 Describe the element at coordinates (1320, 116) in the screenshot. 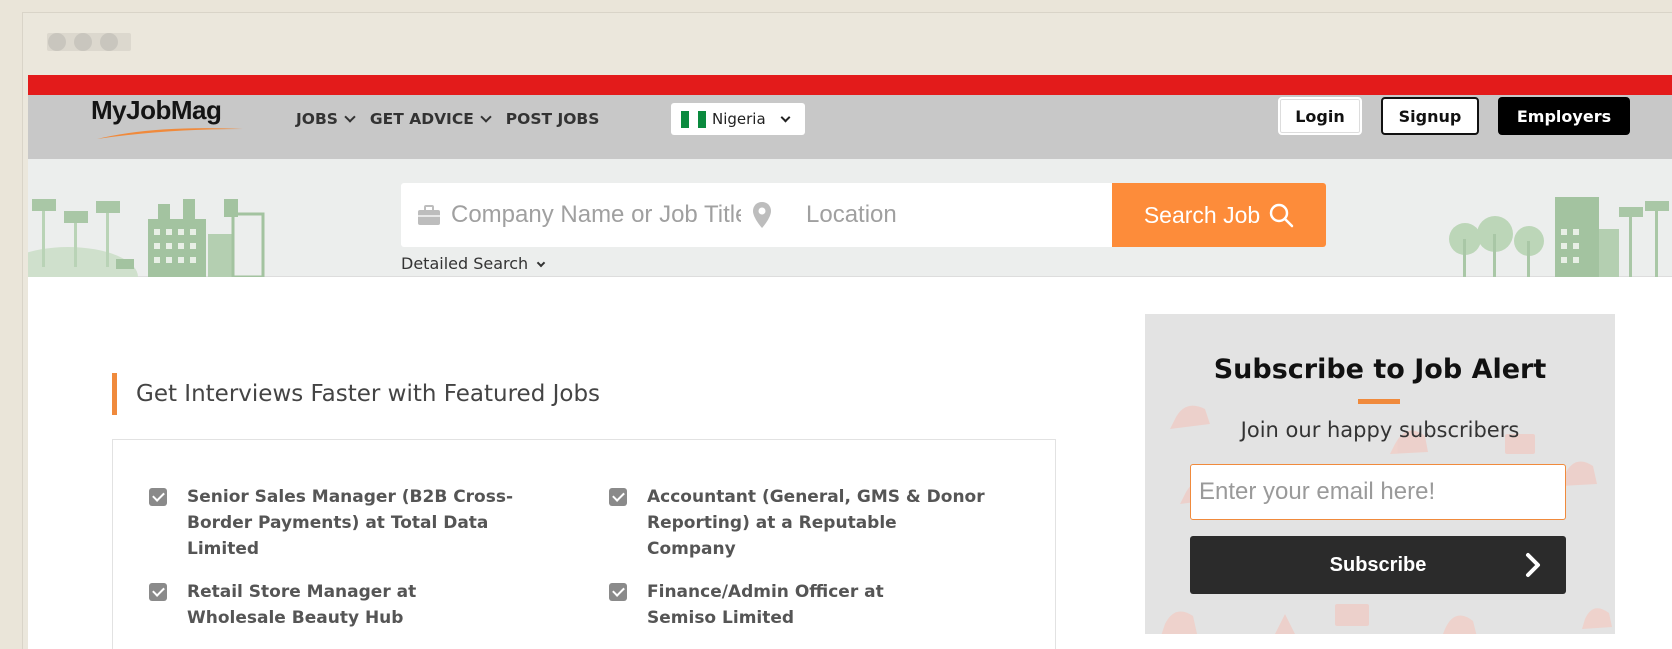

I see `login-button: Login` at that location.